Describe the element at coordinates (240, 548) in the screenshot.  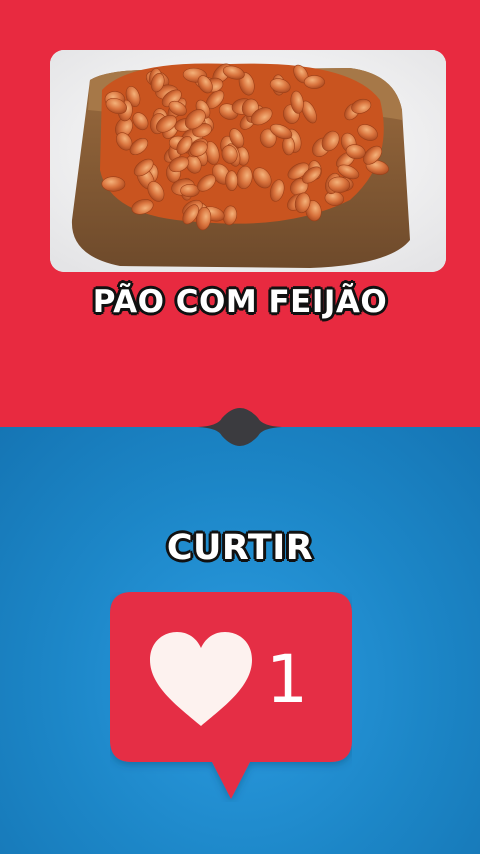
I see `action-caption: CURTIR` at that location.